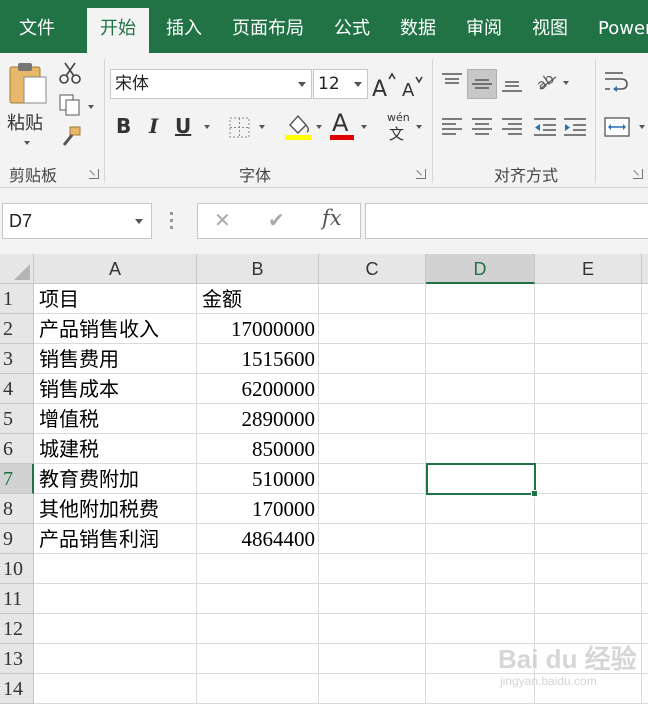 Image resolution: width=648 pixels, height=707 pixels. I want to click on cell-c1, so click(372, 299).